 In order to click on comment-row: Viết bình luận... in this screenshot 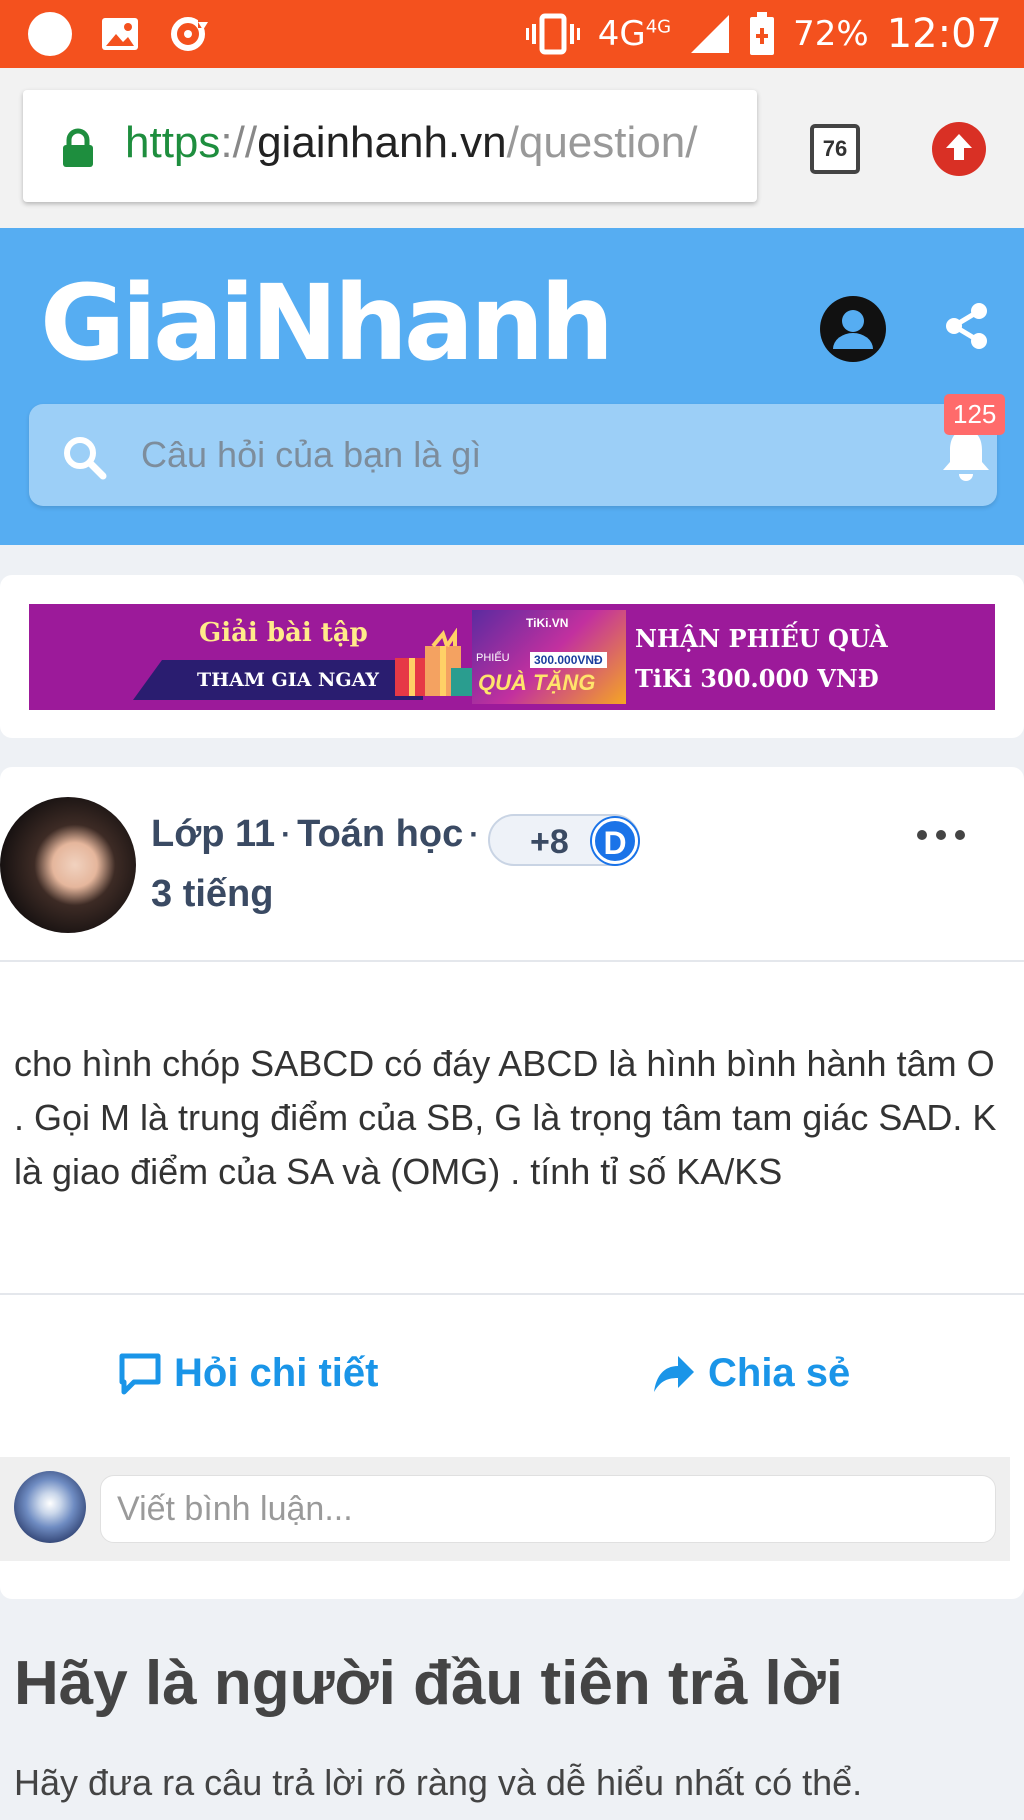, I will do `click(505, 1509)`.